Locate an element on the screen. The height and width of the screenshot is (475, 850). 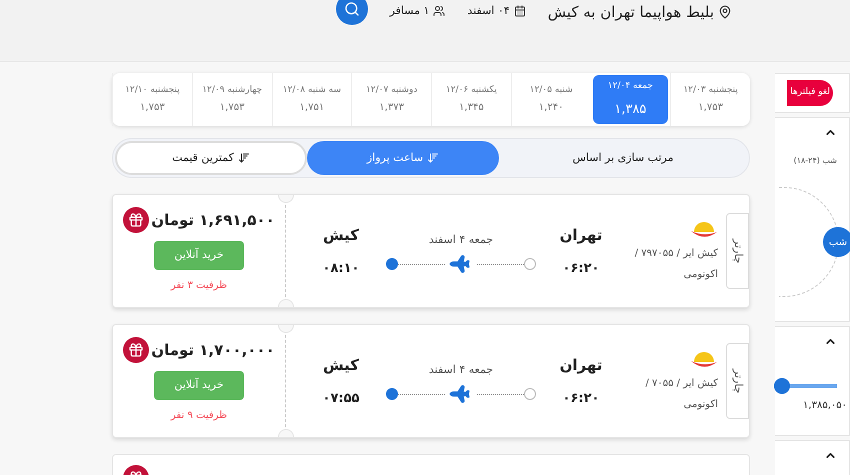
date-tab: جمعه ۱۲/۰۴ ۱,۳۸۵ is located at coordinates (630, 99).